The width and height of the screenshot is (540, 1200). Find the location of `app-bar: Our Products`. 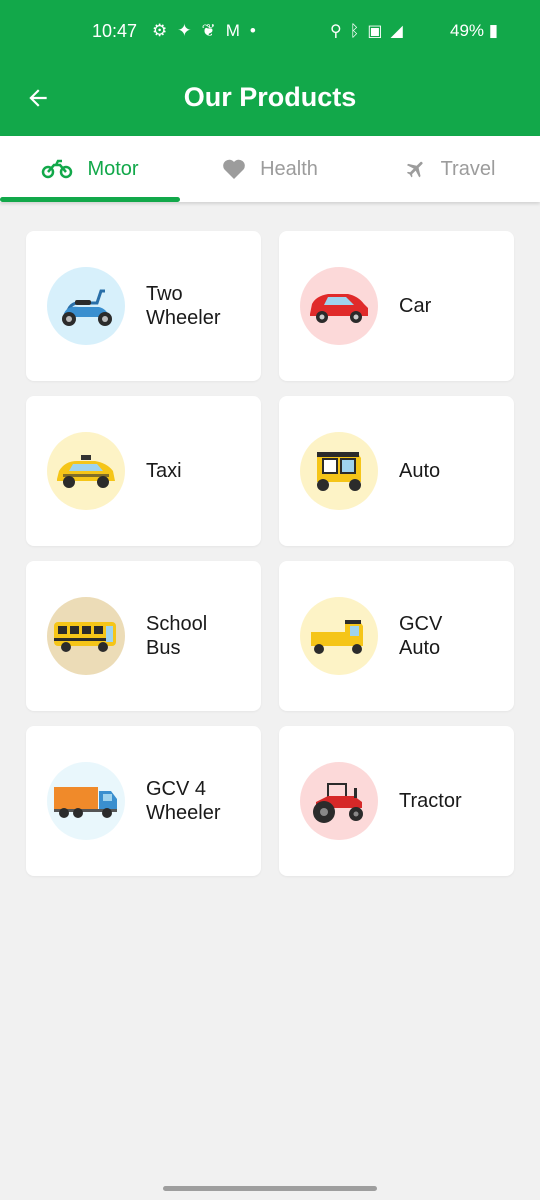

app-bar: Our Products is located at coordinates (270, 100).